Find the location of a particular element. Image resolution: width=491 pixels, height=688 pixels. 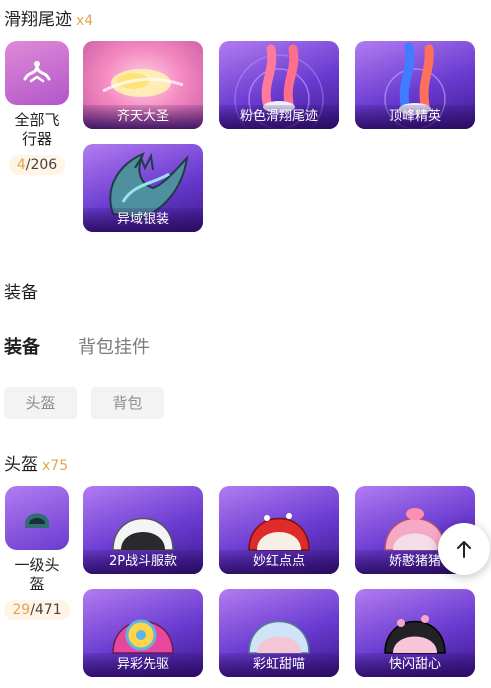

arrow-up-icon is located at coordinates (464, 549).